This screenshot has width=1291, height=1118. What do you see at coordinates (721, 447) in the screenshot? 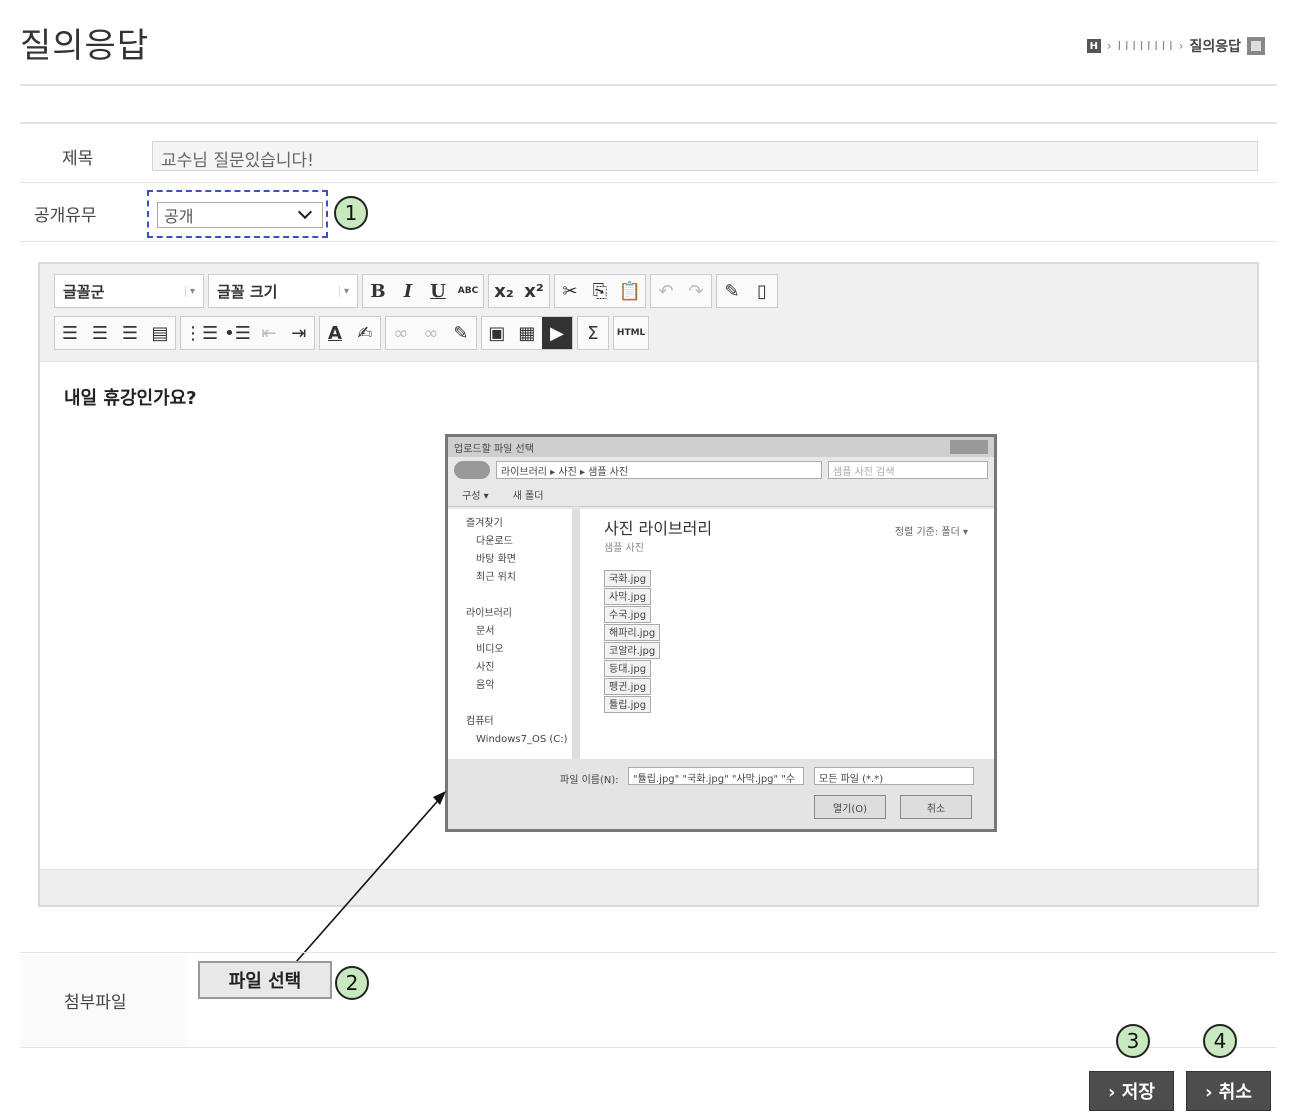
I see `dialog-titlebar: 업로드할 파일 선택` at bounding box center [721, 447].